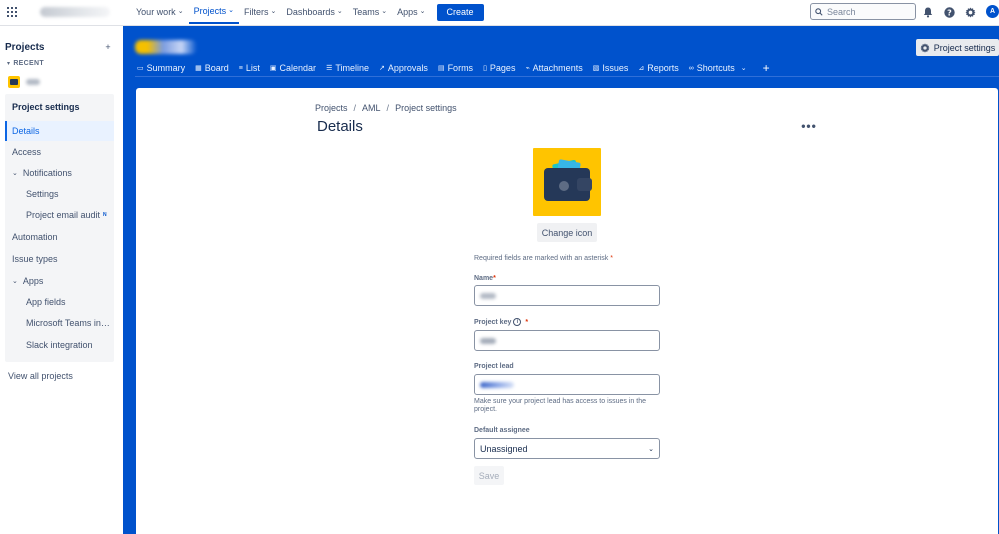 This screenshot has height=534, width=999. What do you see at coordinates (867, 11) in the screenshot?
I see `search-input` at bounding box center [867, 11].